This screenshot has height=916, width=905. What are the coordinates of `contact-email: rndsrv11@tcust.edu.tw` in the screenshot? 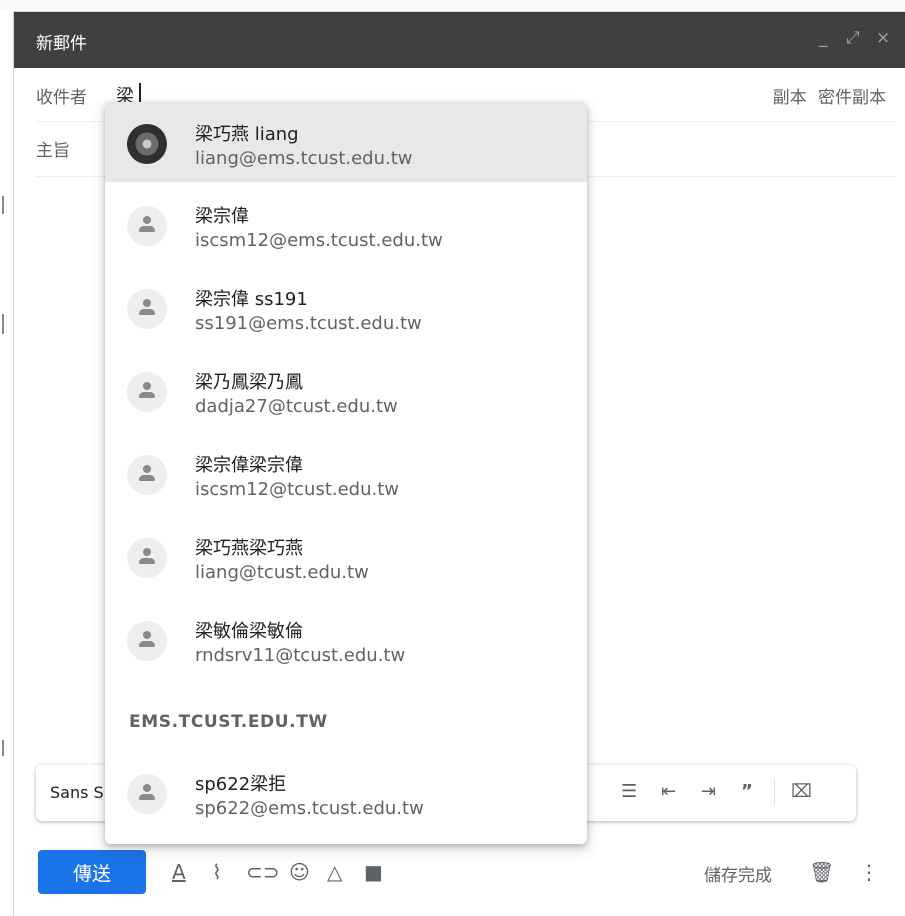 It's located at (300, 655).